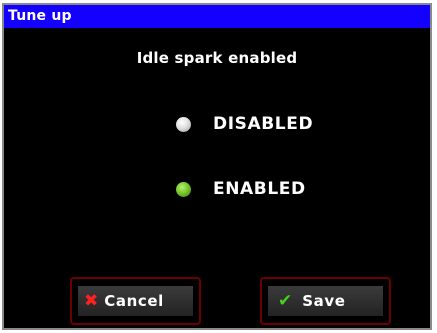 Image resolution: width=437 pixels, height=333 pixels. I want to click on page-title: Idle spark enabled, so click(217, 58).